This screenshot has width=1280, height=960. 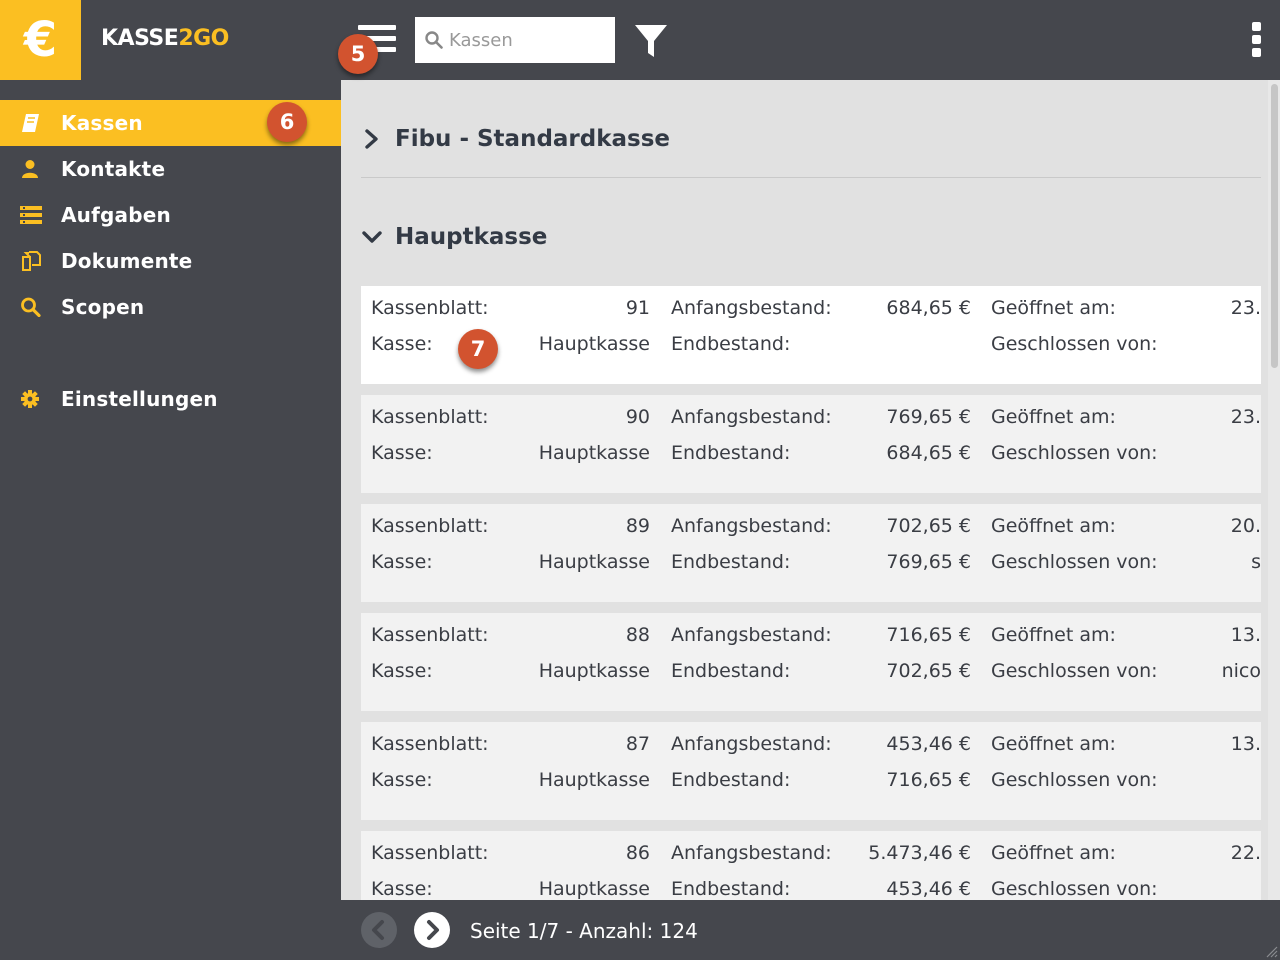 What do you see at coordinates (1271, 951) in the screenshot?
I see `resize-grip-icon` at bounding box center [1271, 951].